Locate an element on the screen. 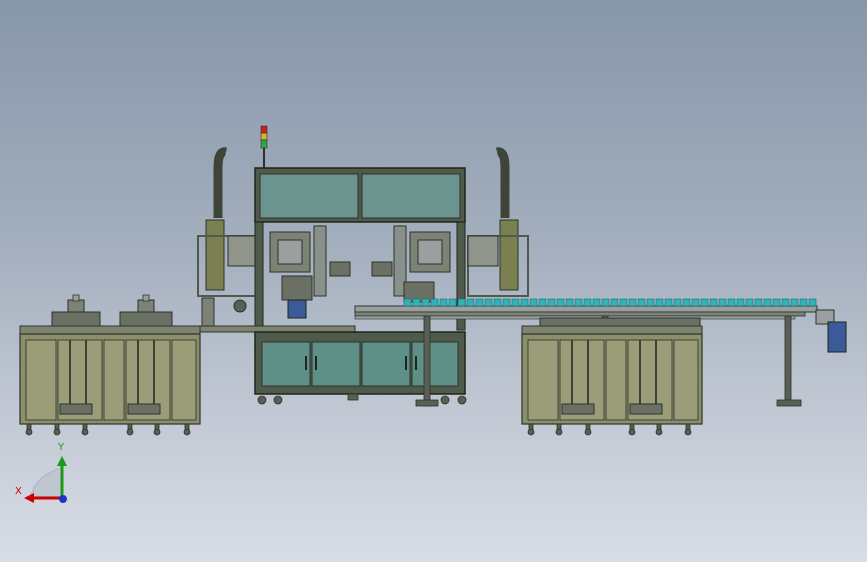 This screenshot has height=562, width=867. left-cabinet is located at coordinates (110, 365).